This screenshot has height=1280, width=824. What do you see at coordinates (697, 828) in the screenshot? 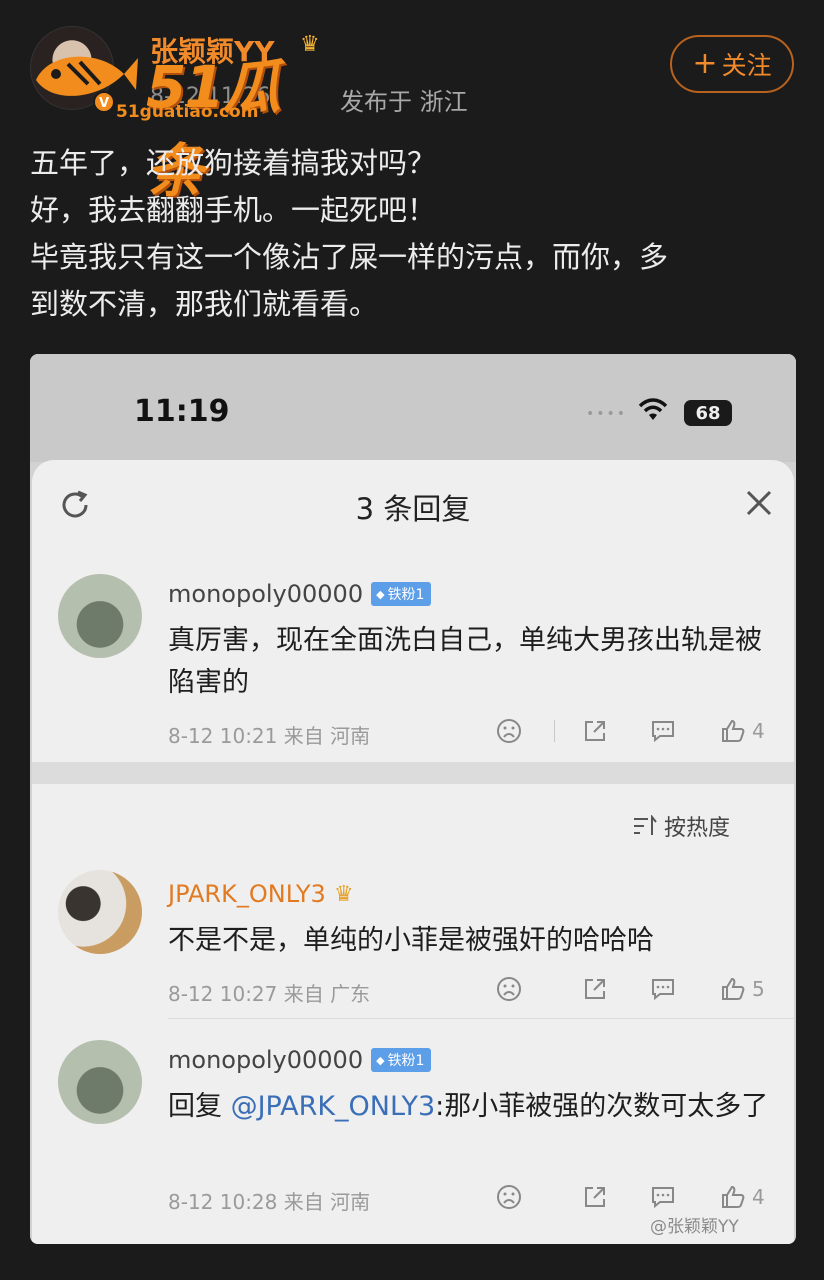
I see `sort-label: 按热度` at bounding box center [697, 828].